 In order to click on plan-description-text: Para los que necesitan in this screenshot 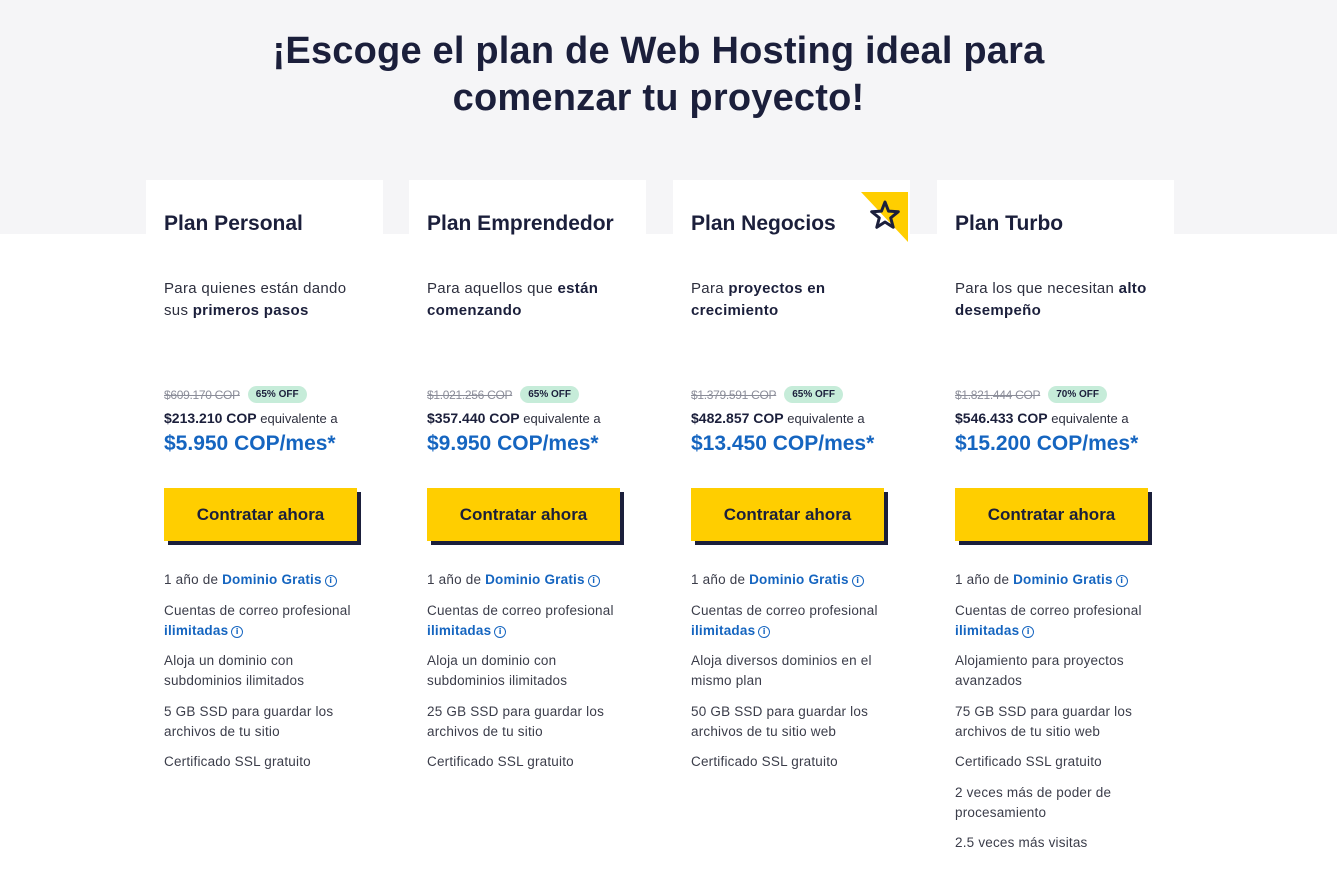, I will do `click(1037, 288)`.